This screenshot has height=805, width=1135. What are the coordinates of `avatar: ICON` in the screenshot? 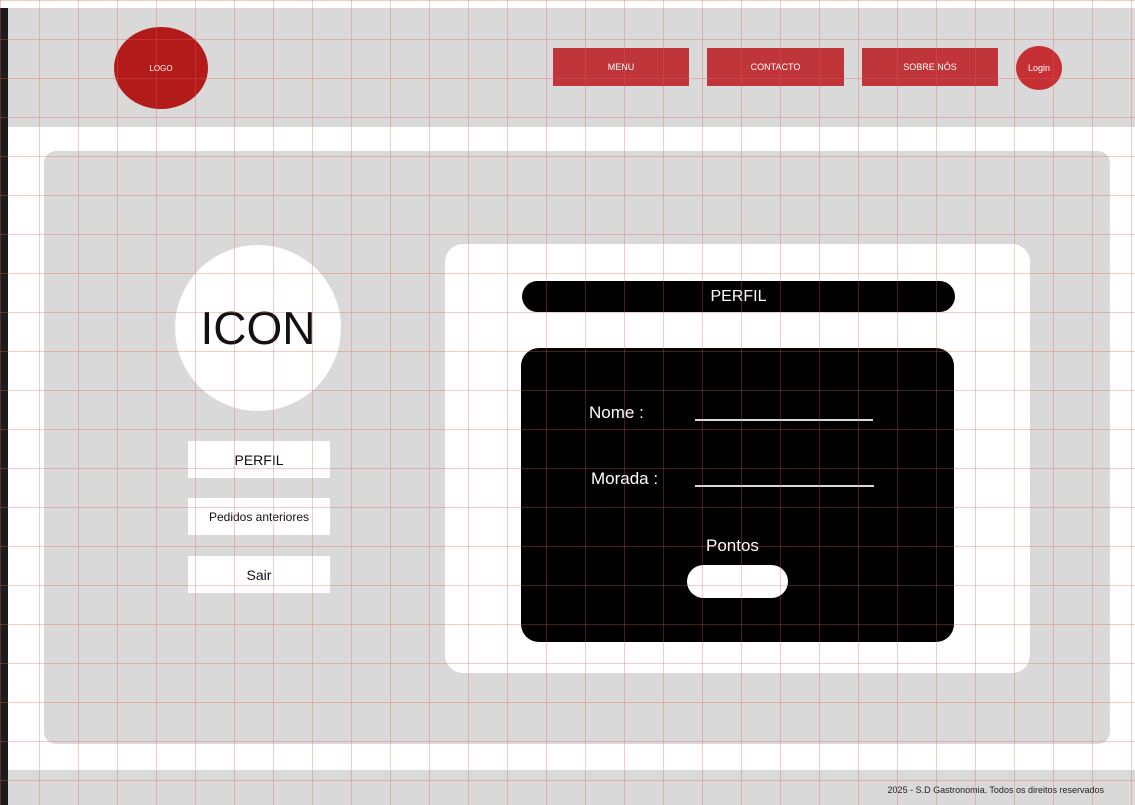 It's located at (258, 328).